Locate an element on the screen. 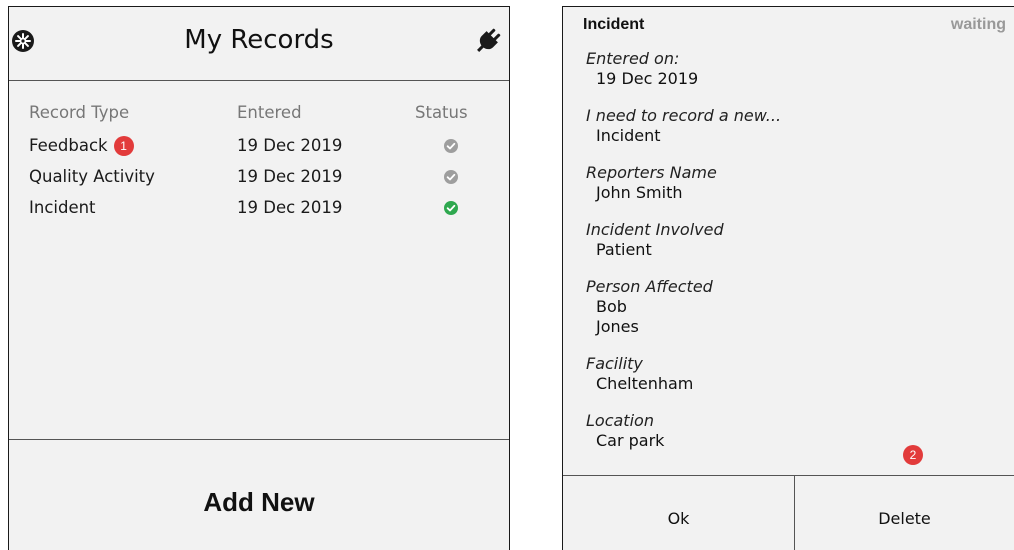 This screenshot has height=550, width=1014. field-value: Patient is located at coordinates (624, 249).